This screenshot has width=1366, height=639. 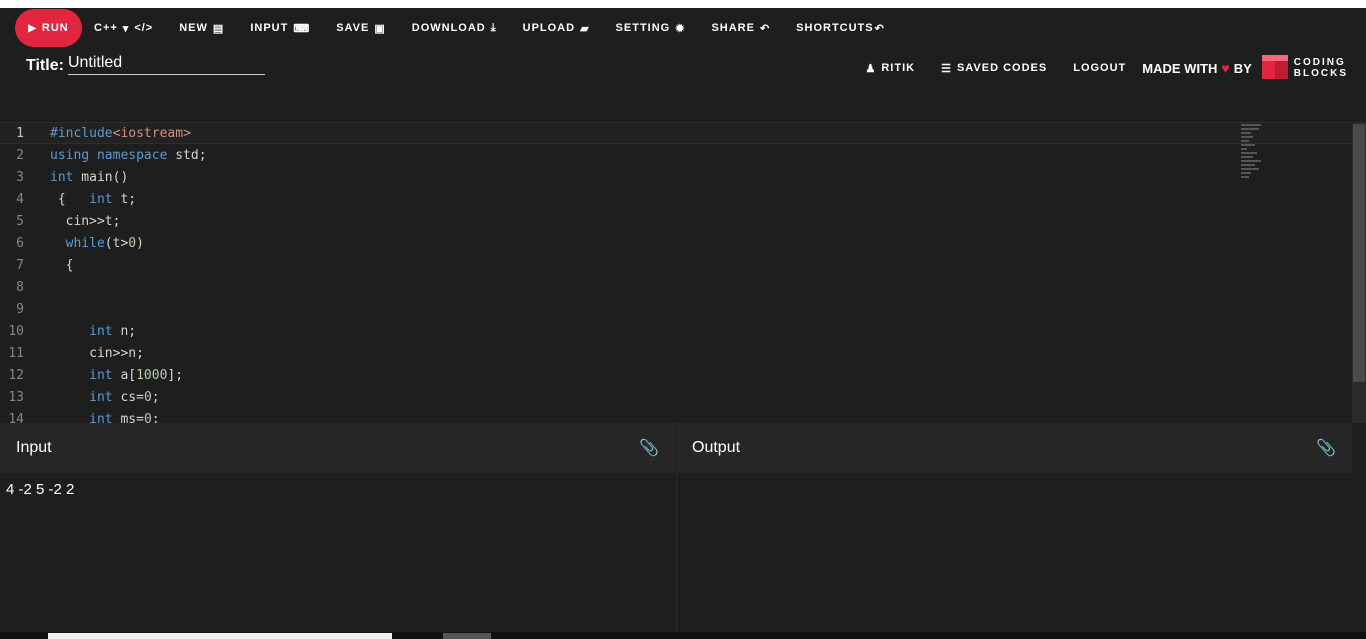 I want to click on code-line: 1 #include<iostream>, so click(x=676, y=133).